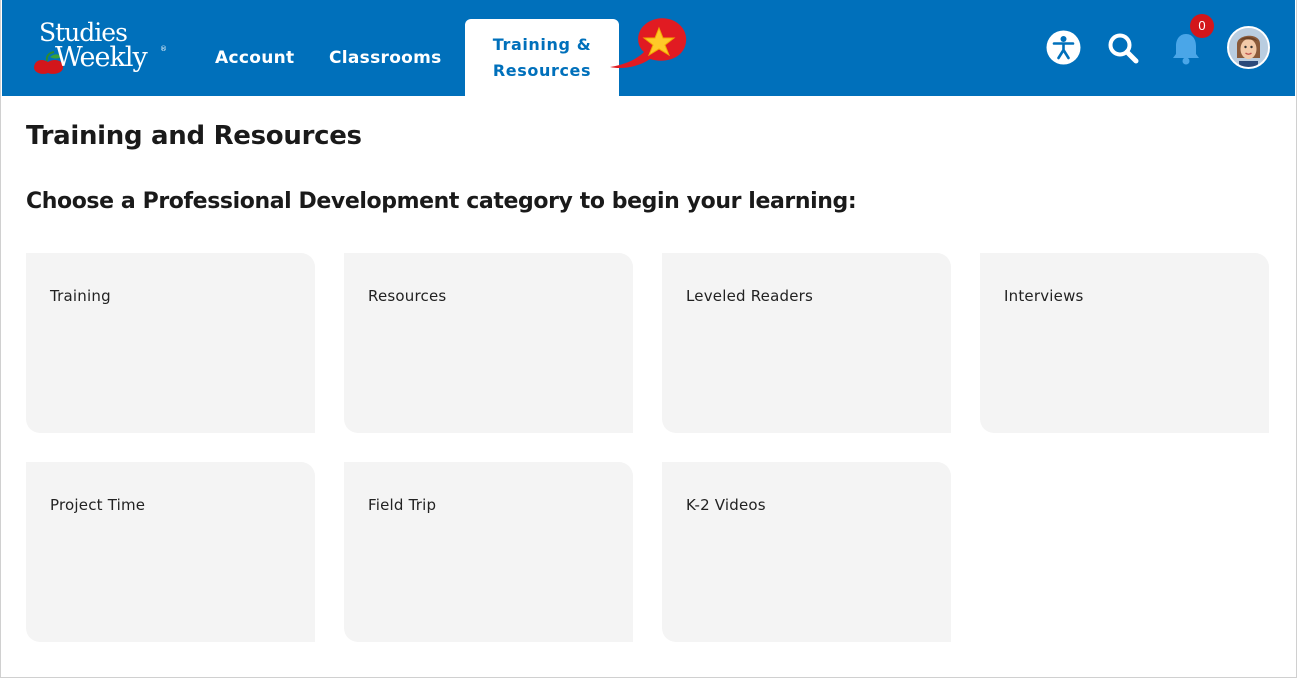  I want to click on category-card-training: Training, so click(170, 343).